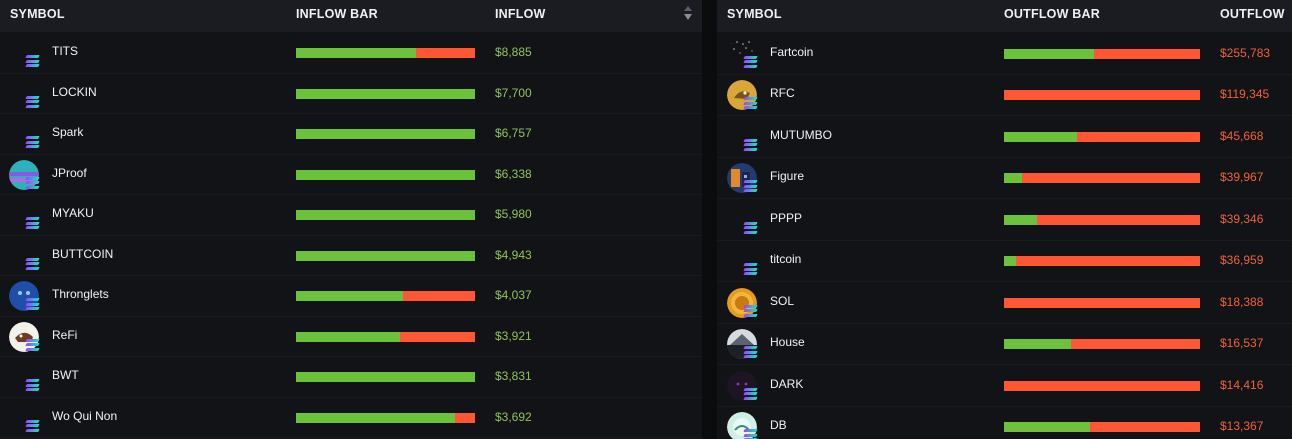  Describe the element at coordinates (82, 254) in the screenshot. I see `token-symbol: BUTTCOIN` at that location.